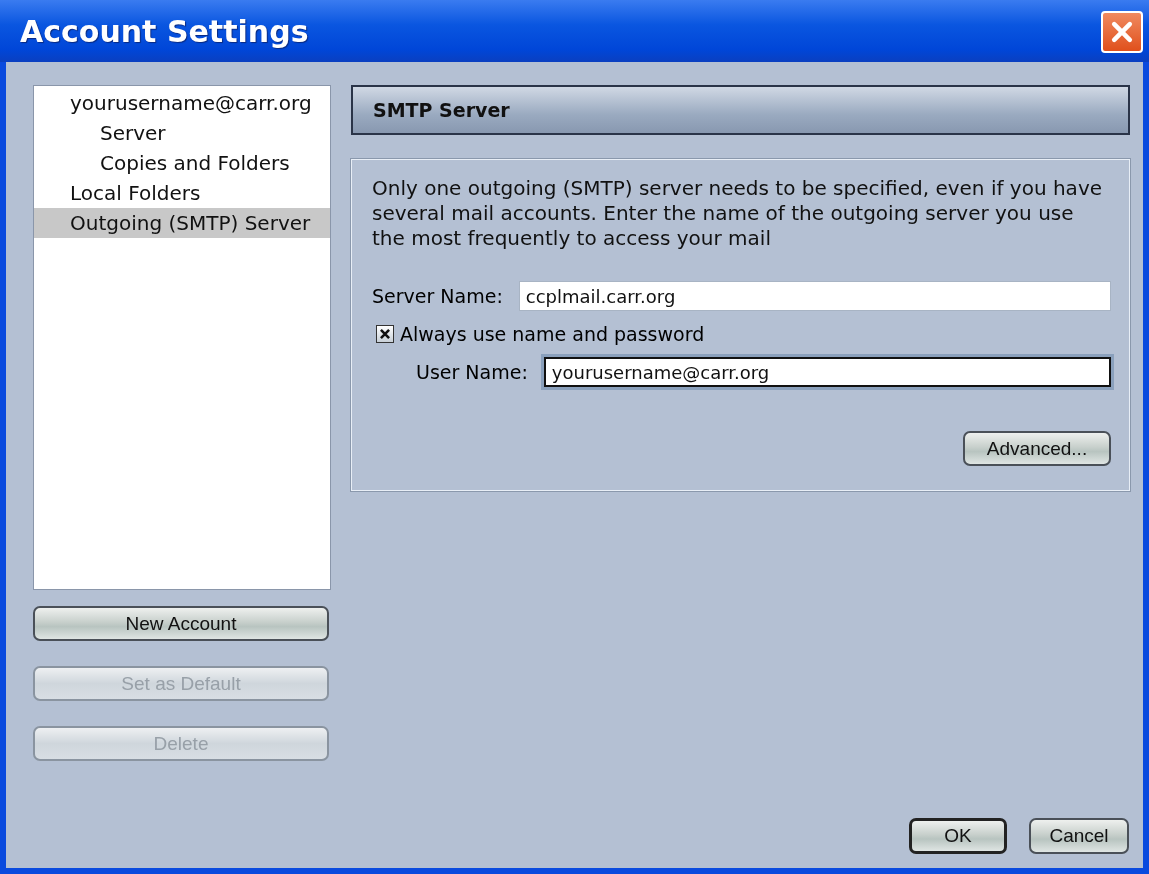 This screenshot has height=874, width=1149. I want to click on tree-item: Outgoing (SMTP) Server, so click(182, 223).